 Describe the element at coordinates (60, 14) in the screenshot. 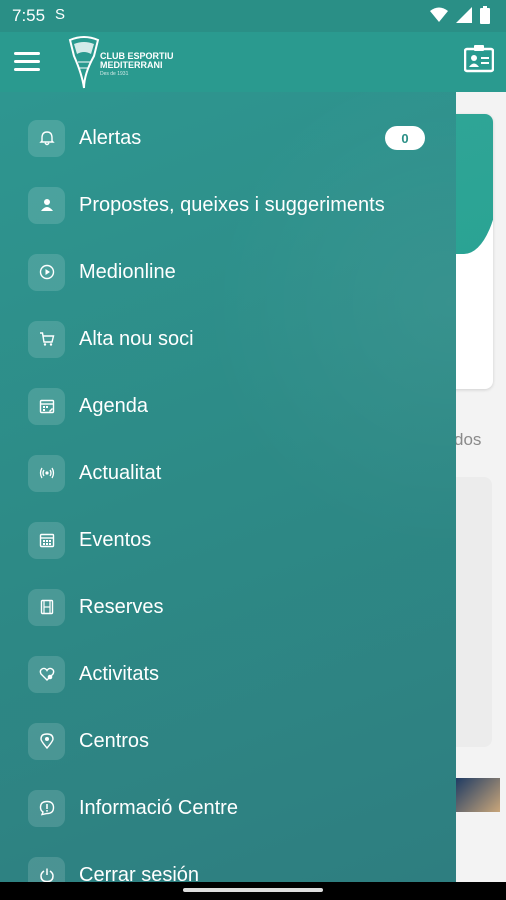

I see `carrier-icon: S` at that location.